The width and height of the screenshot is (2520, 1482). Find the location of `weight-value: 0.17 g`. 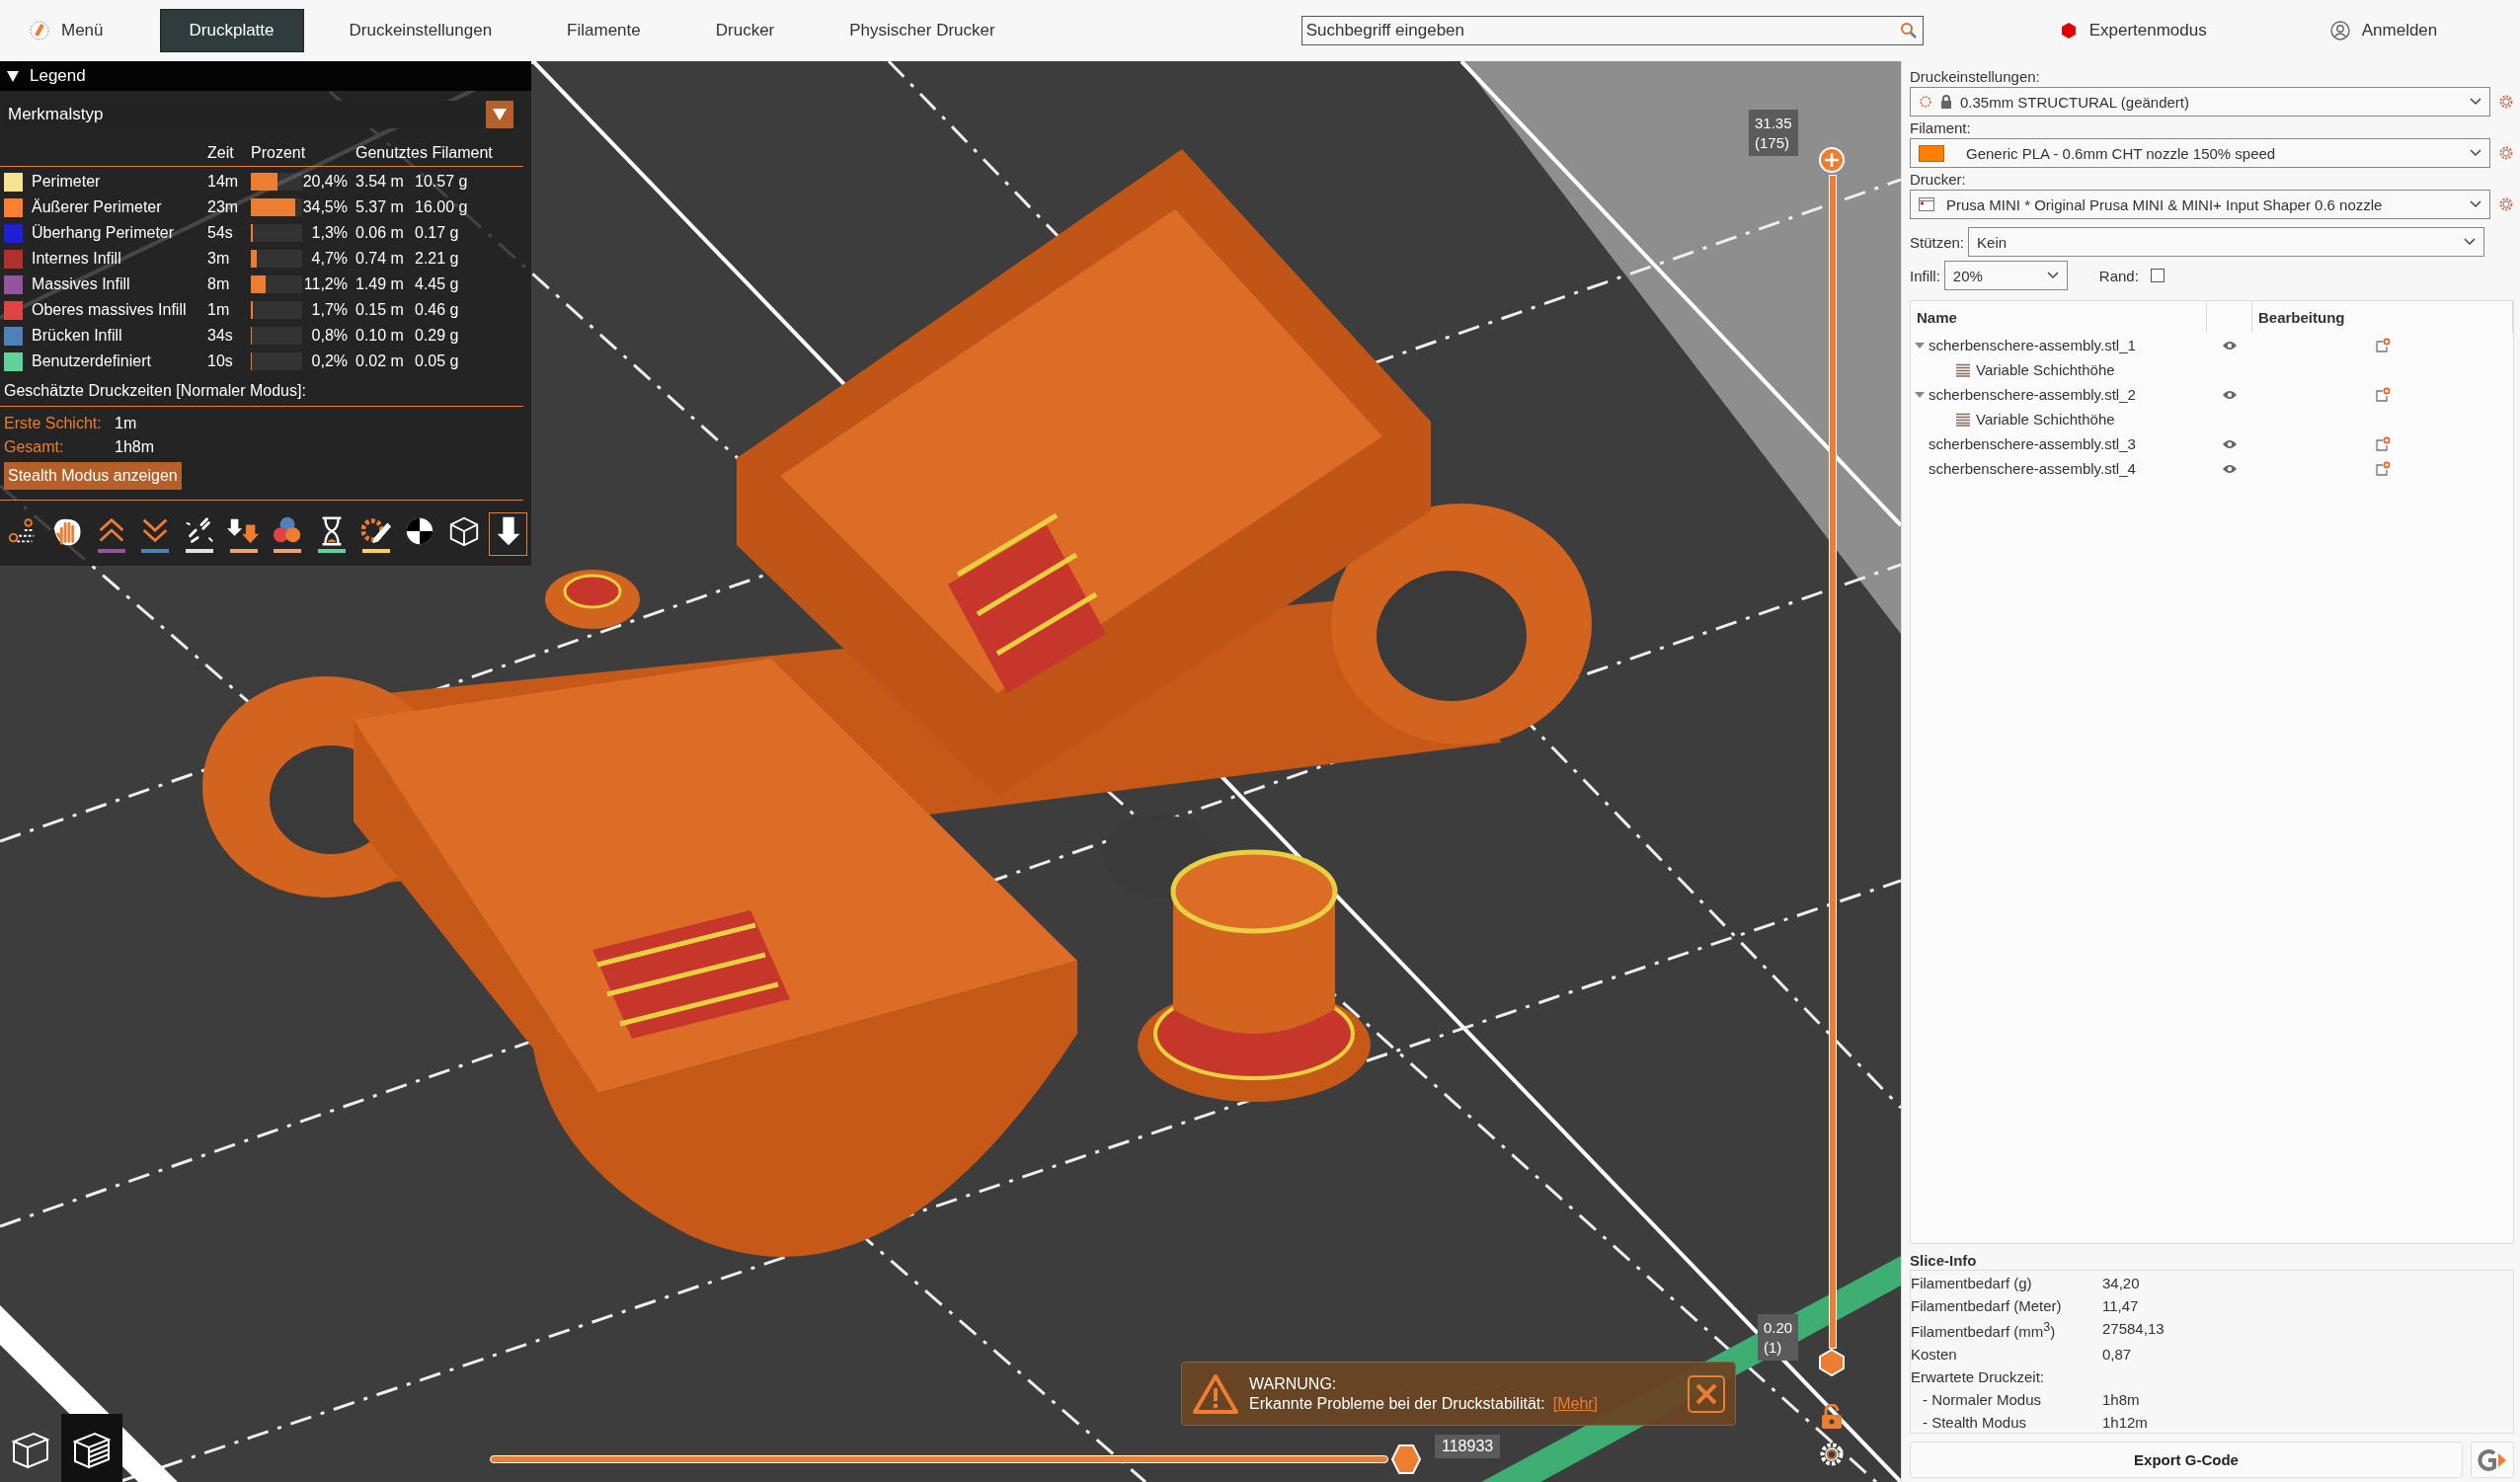

weight-value: 0.17 g is located at coordinates (437, 233).